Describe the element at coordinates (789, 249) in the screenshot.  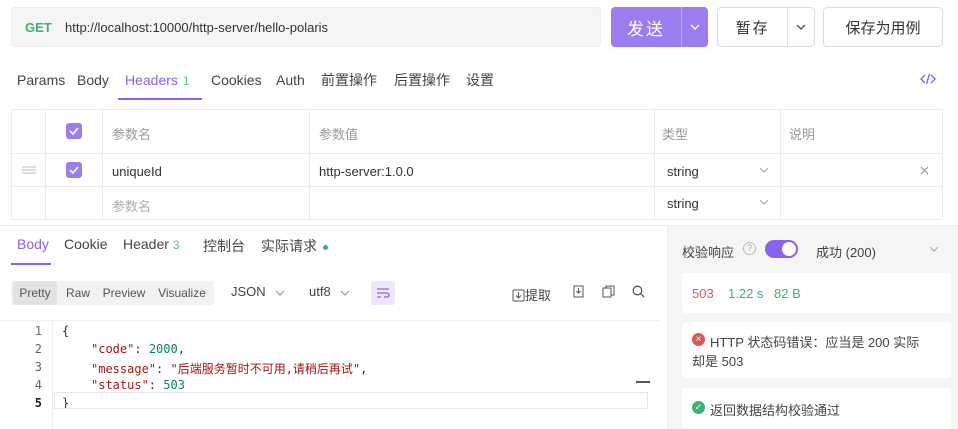
I see `toggle-knob` at that location.